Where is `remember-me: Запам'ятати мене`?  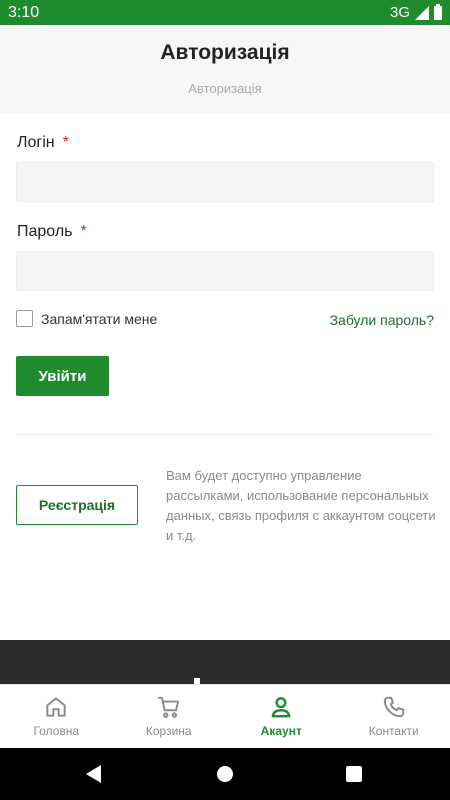 remember-me: Запам'ятати мене is located at coordinates (86, 318).